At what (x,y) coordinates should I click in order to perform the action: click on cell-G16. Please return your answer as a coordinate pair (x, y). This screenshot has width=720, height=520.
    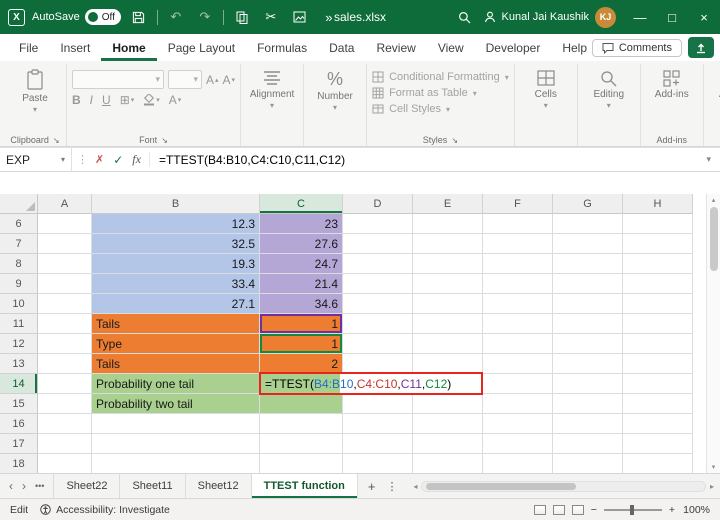
    Looking at the image, I should click on (588, 424).